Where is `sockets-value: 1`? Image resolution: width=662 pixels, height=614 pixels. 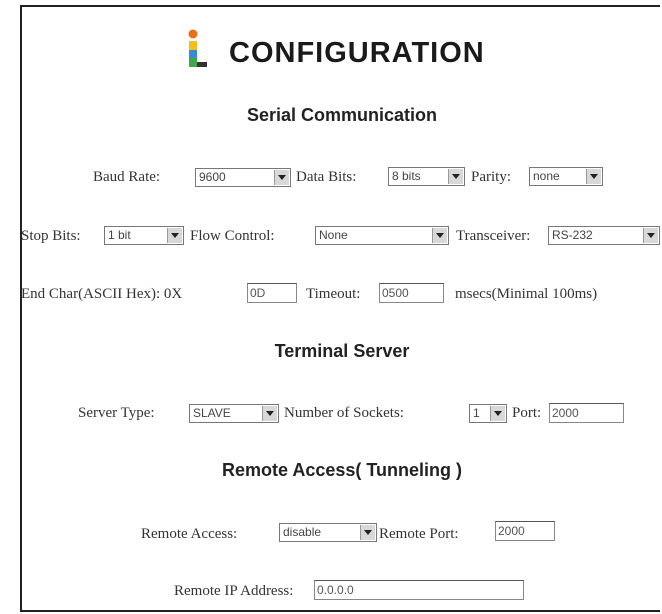 sockets-value: 1 is located at coordinates (476, 413).